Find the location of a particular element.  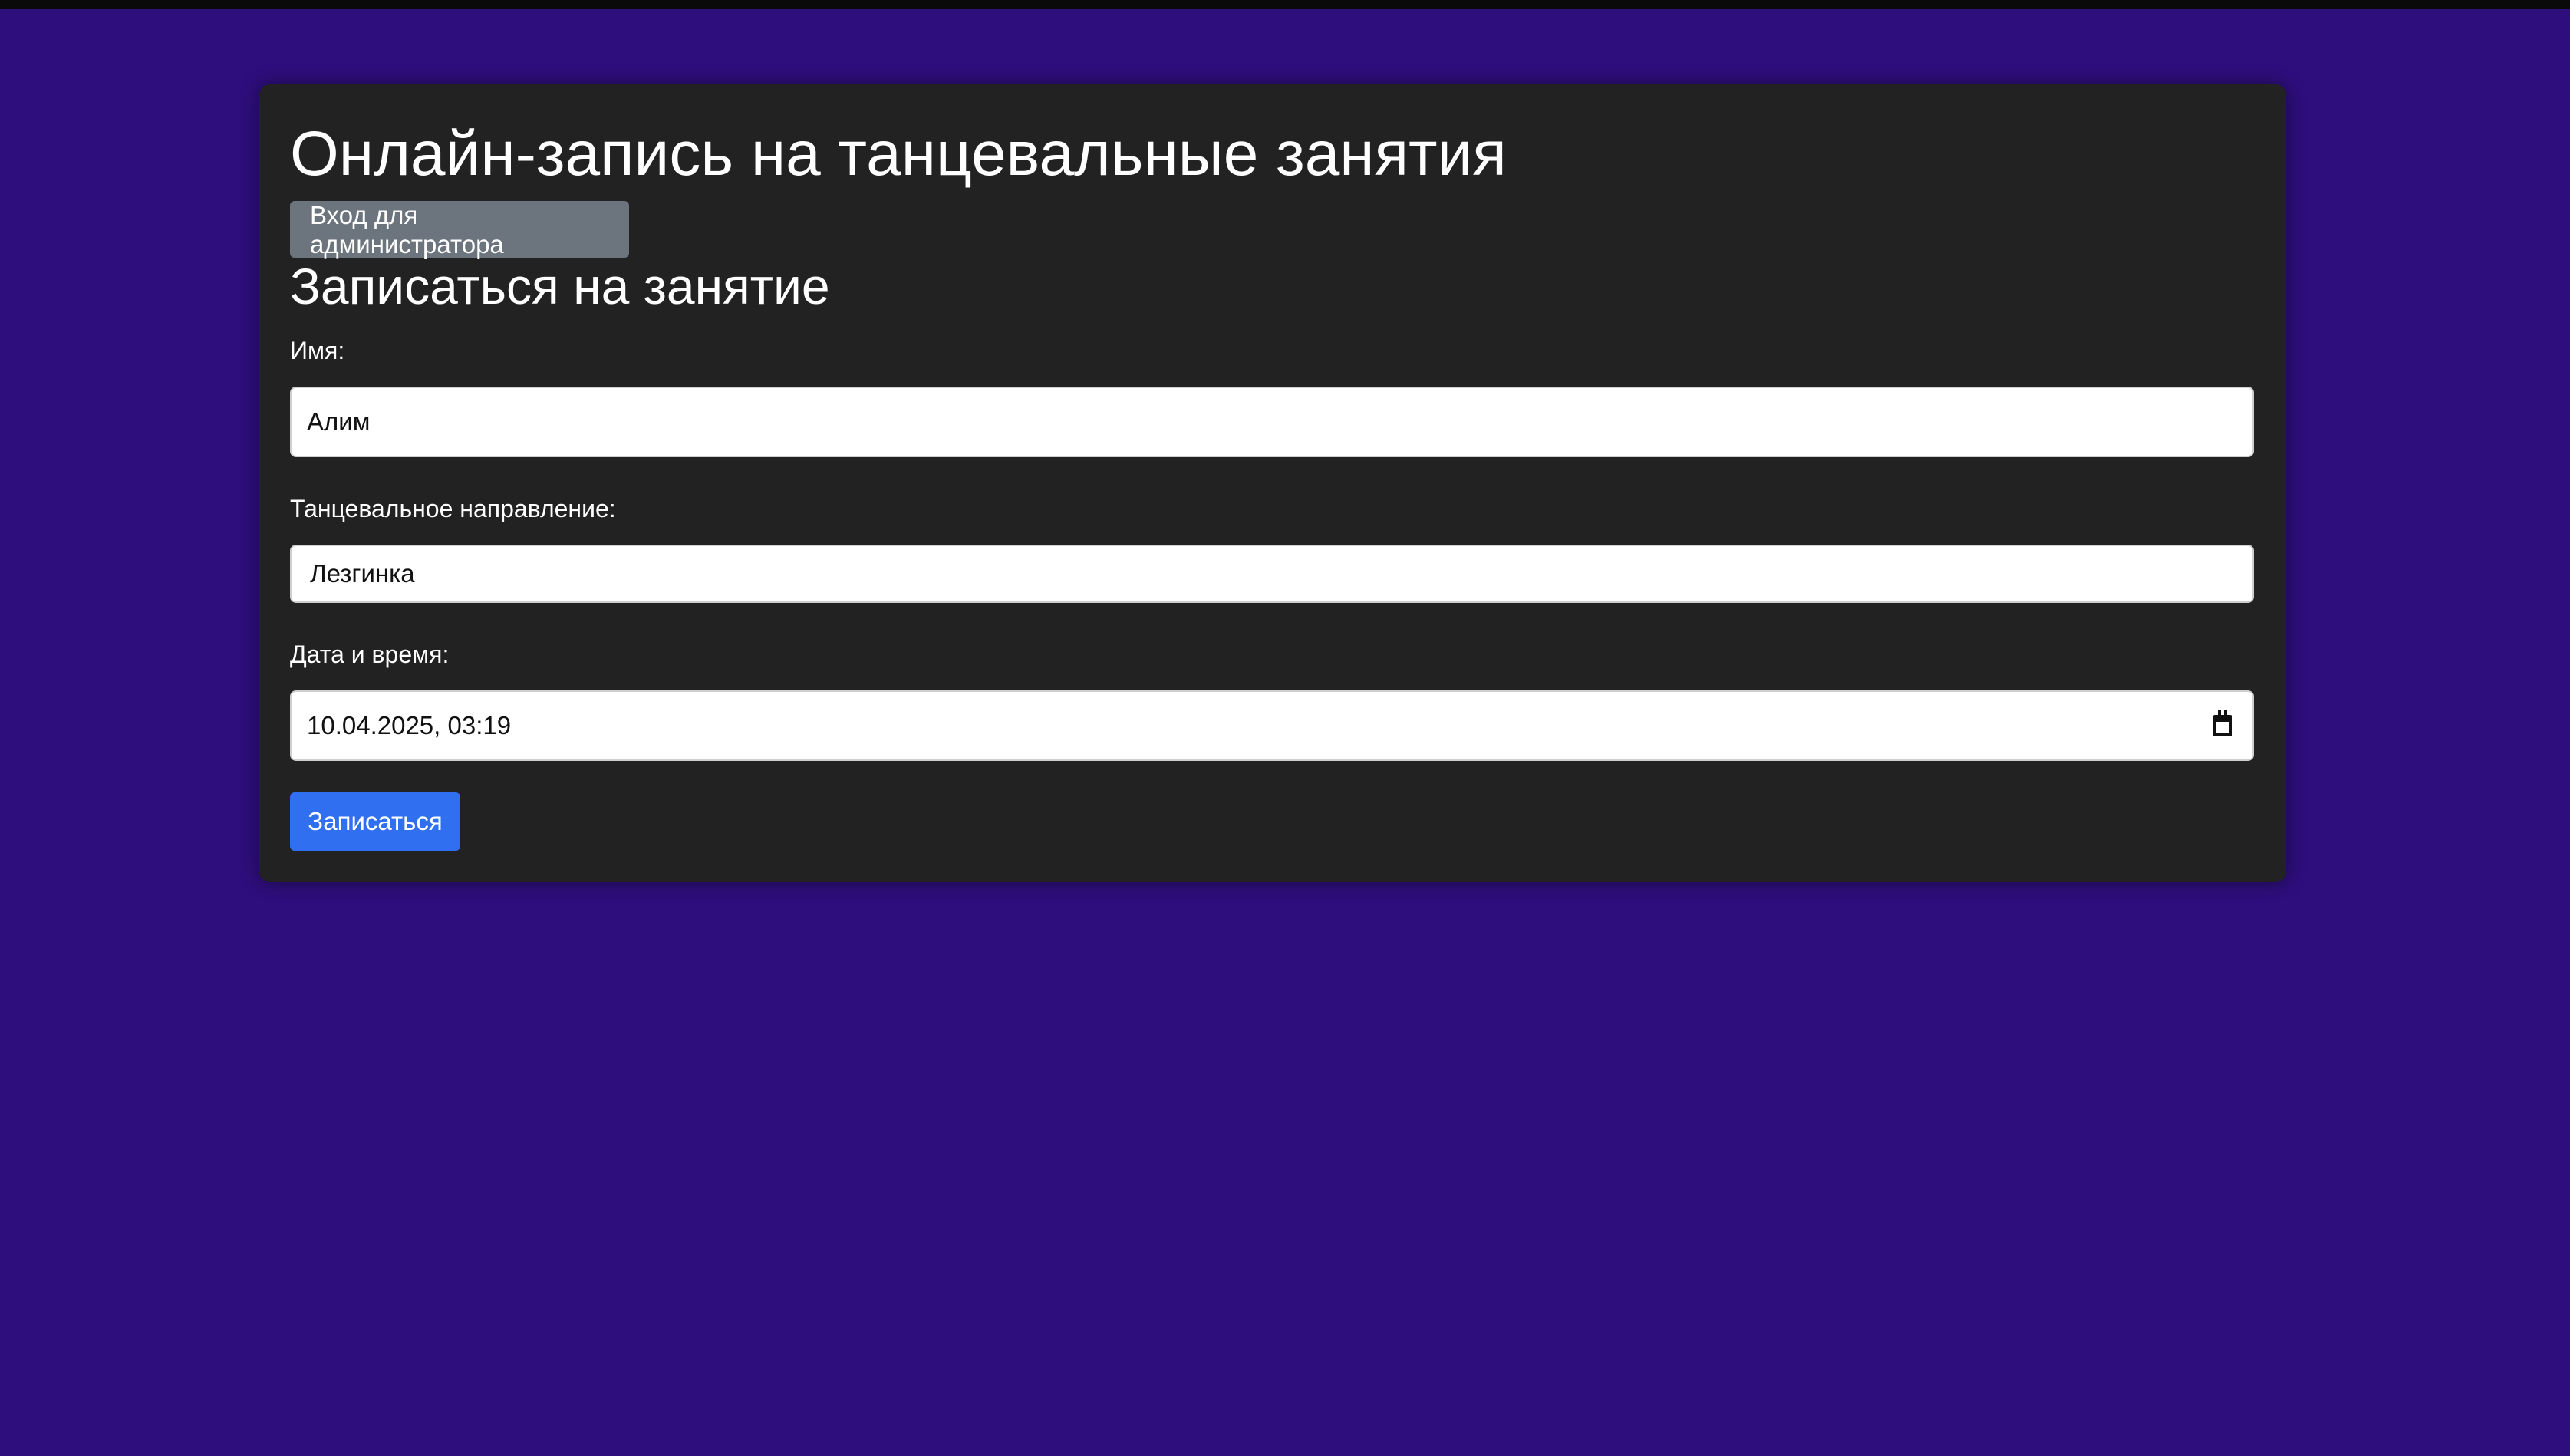

submit-booking-button: Записаться is located at coordinates (375, 821).